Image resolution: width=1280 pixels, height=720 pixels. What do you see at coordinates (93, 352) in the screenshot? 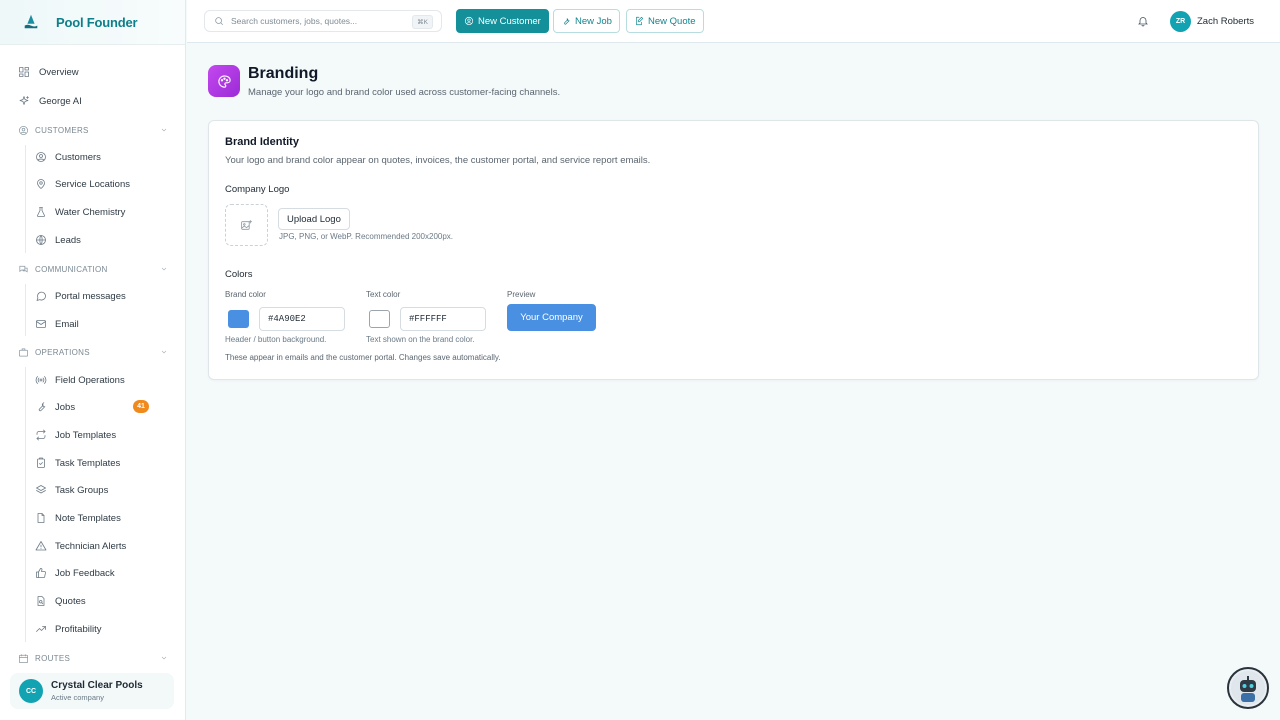
I see `section-operations: OPERATIONS` at bounding box center [93, 352].